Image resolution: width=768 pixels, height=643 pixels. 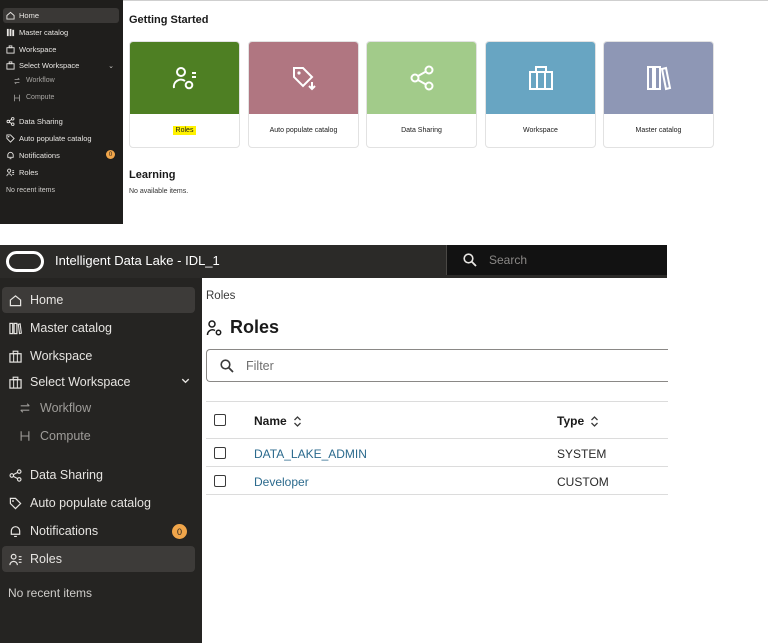 I want to click on recent-items-empty: No recent items, so click(x=50, y=593).